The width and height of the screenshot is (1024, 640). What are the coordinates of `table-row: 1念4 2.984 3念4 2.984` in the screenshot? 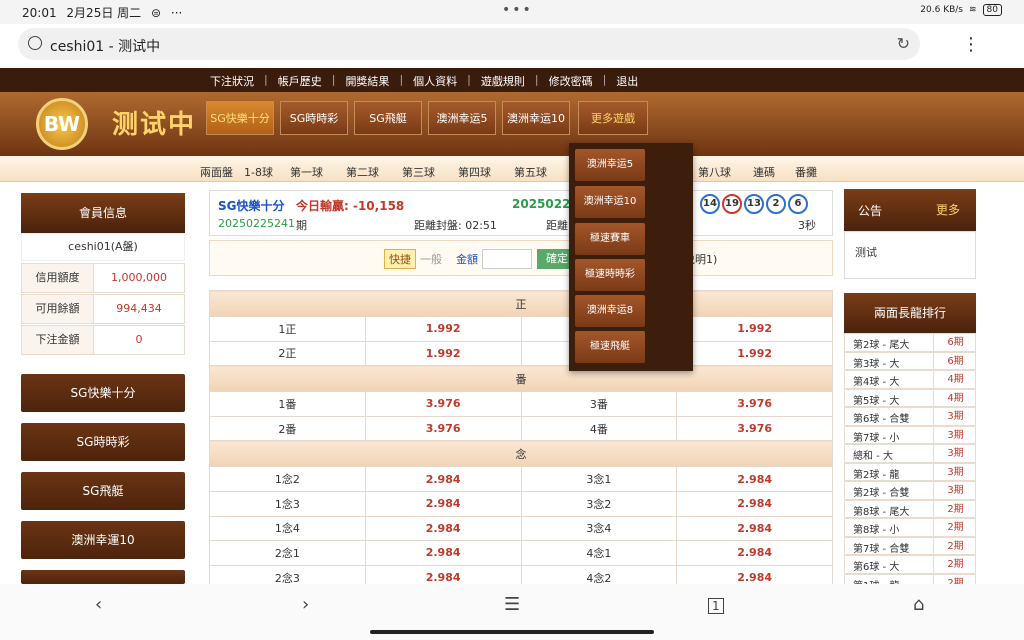 It's located at (521, 528).